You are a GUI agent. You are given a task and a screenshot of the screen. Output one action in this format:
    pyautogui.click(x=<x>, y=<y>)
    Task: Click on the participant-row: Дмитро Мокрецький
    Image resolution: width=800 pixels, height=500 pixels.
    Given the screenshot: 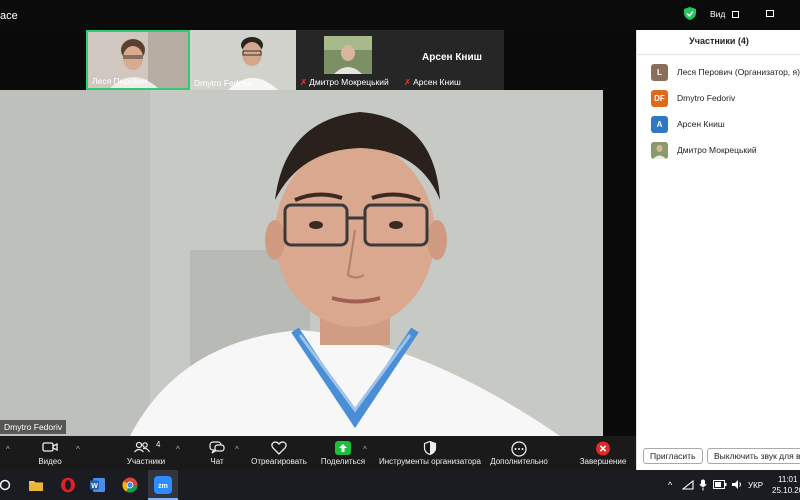 What is the action you would take?
    pyautogui.click(x=725, y=151)
    